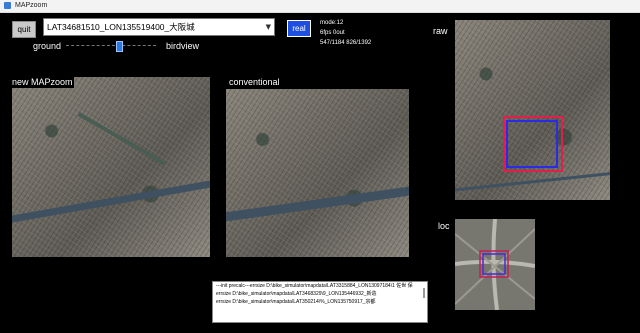 This screenshot has width=640, height=333. What do you see at coordinates (183, 46) in the screenshot?
I see `slider-label-birdview: birdview` at bounding box center [183, 46].